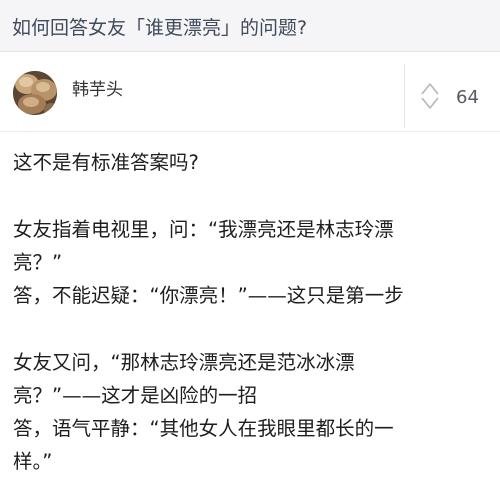 This screenshot has height=486, width=500. I want to click on food-photo-avatar-icon, so click(35, 93).